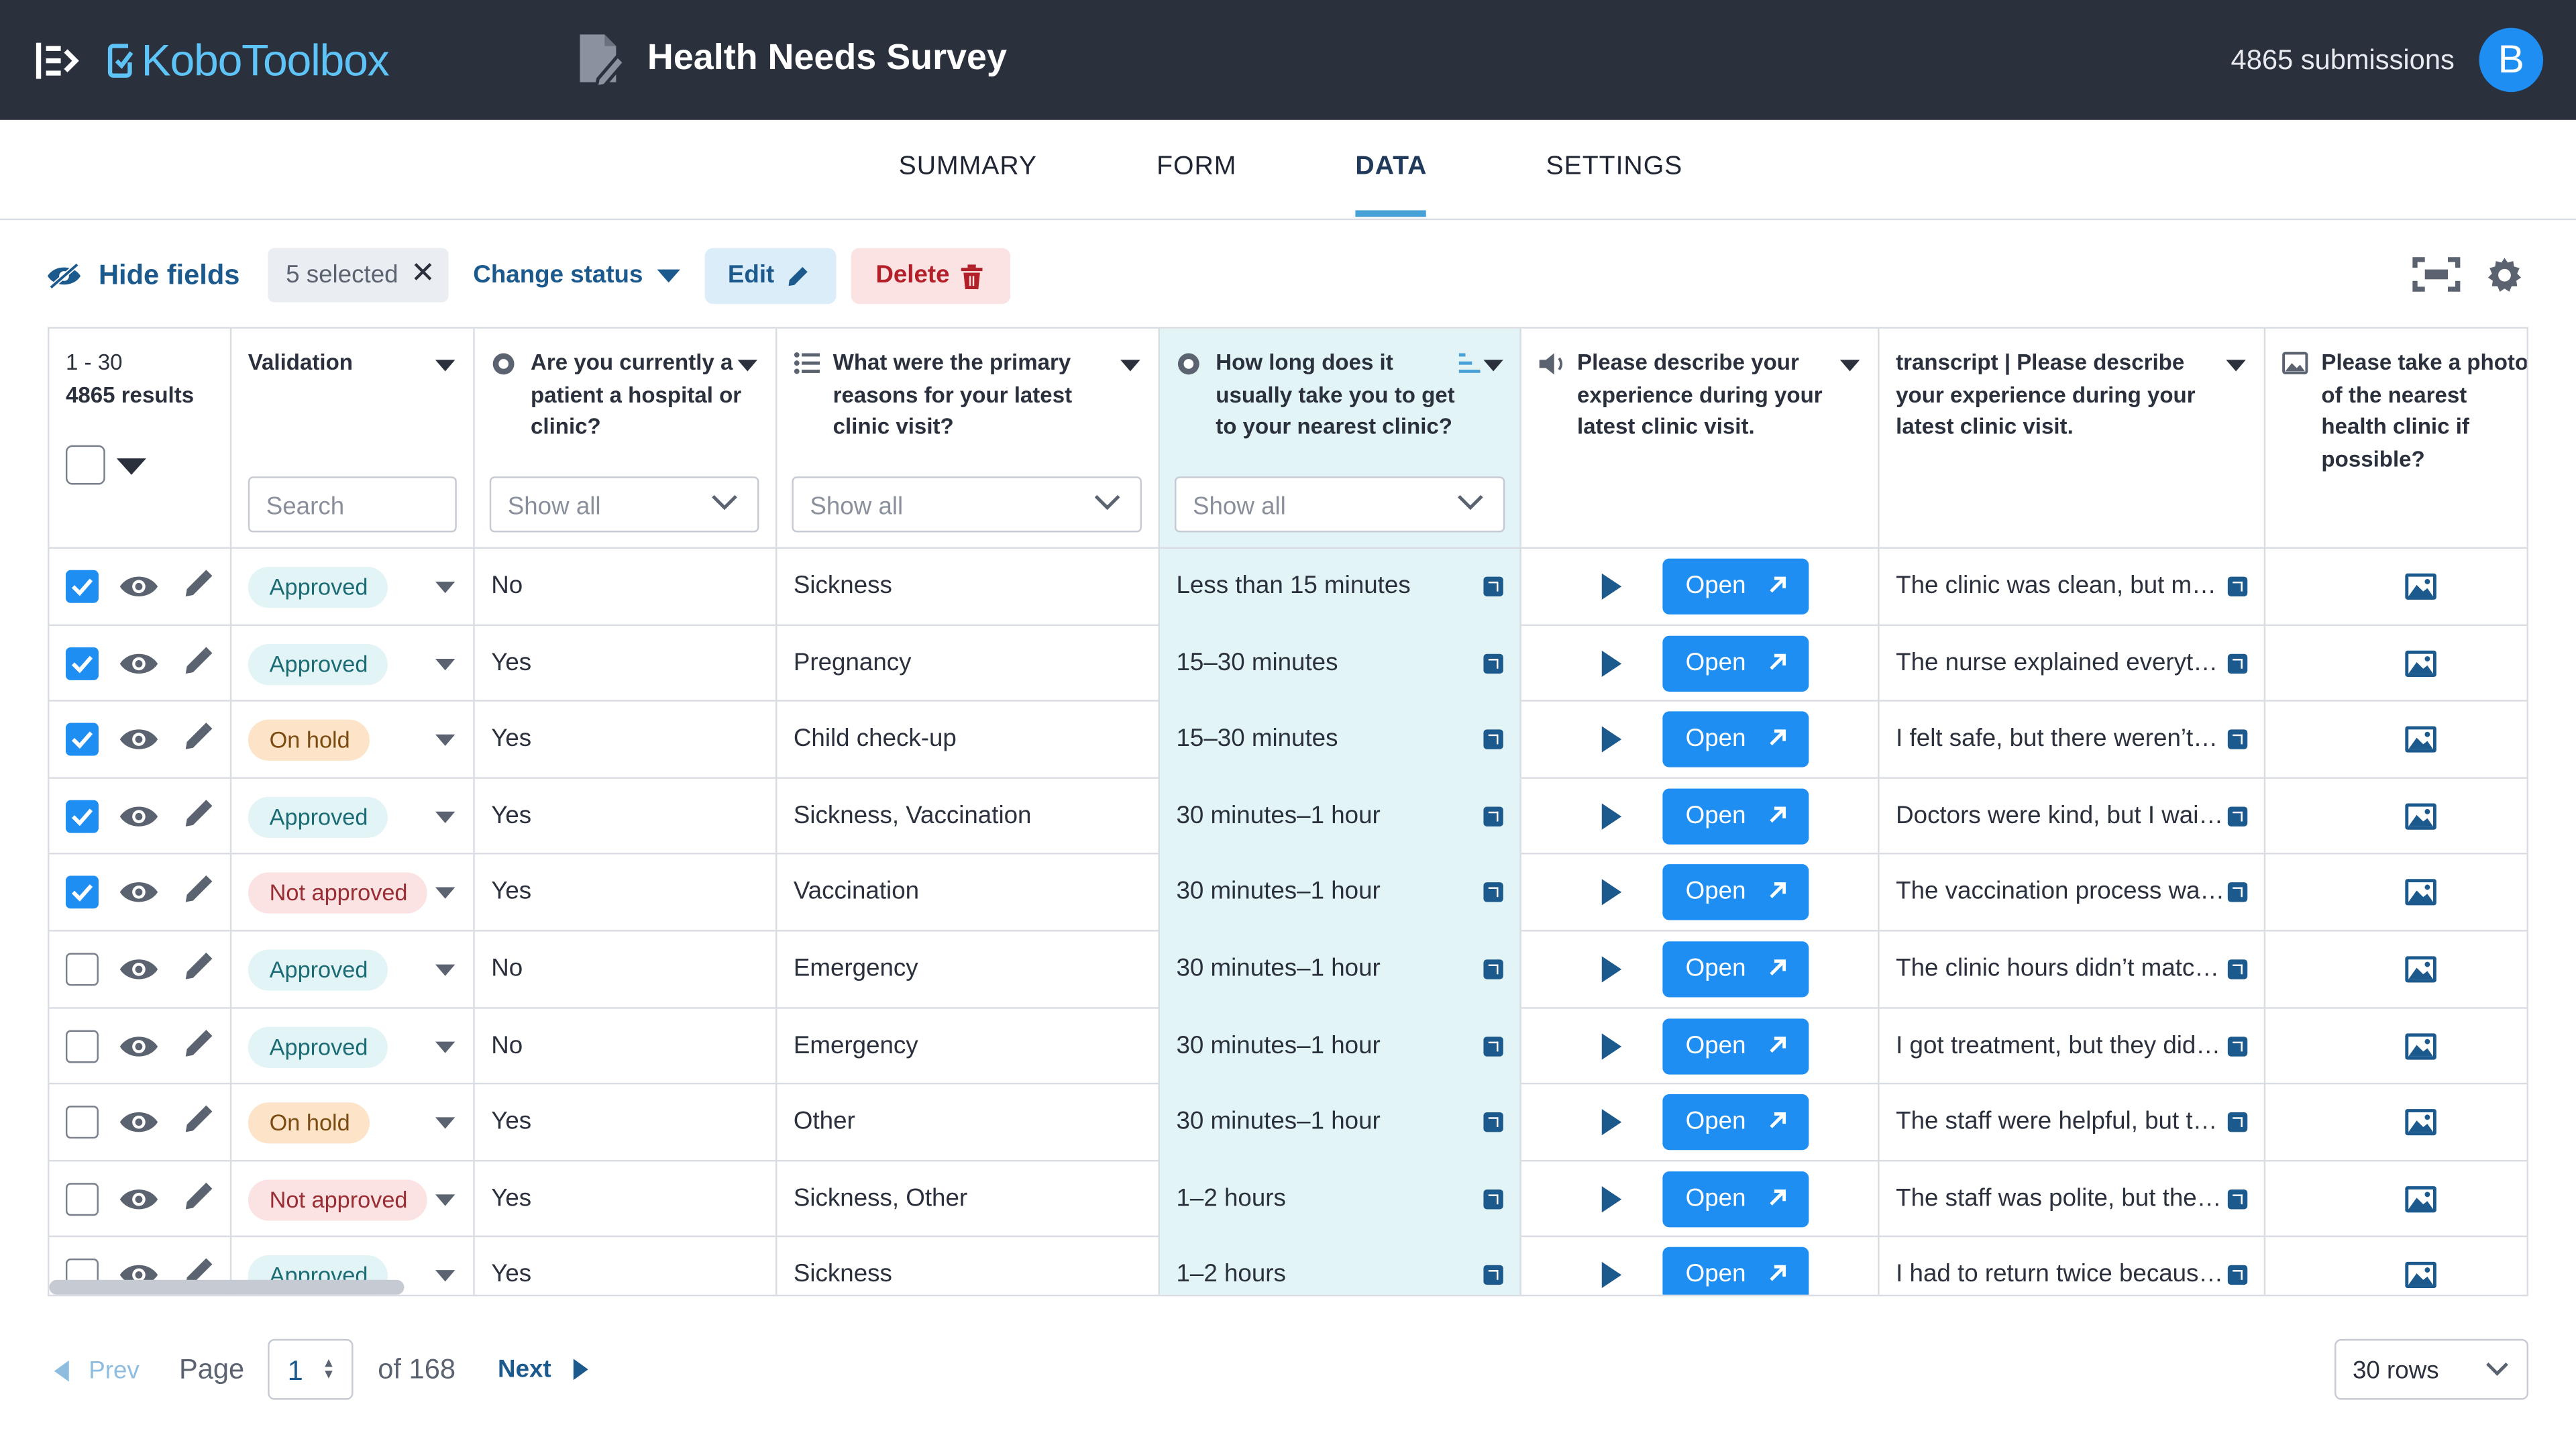 The width and height of the screenshot is (2576, 1435). I want to click on menu-collapse-icon, so click(56, 62).